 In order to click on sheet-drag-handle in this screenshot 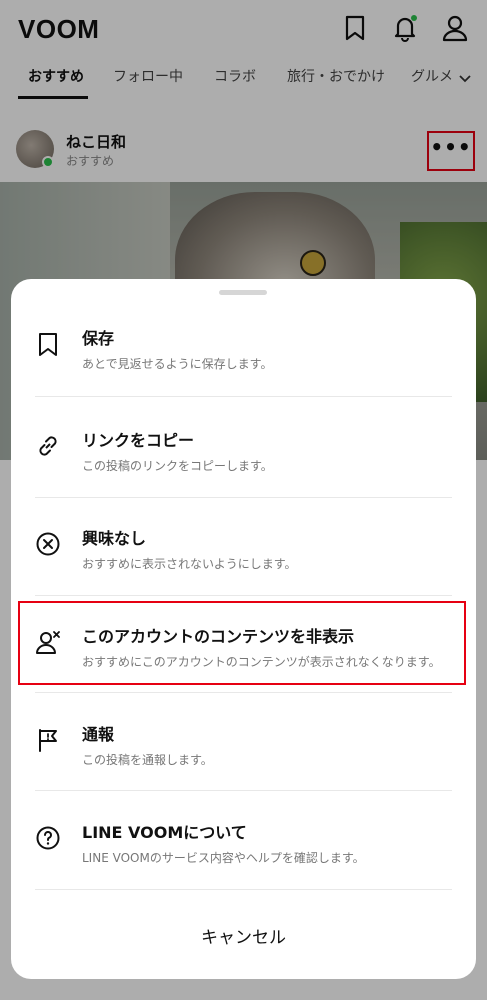, I will do `click(243, 292)`.